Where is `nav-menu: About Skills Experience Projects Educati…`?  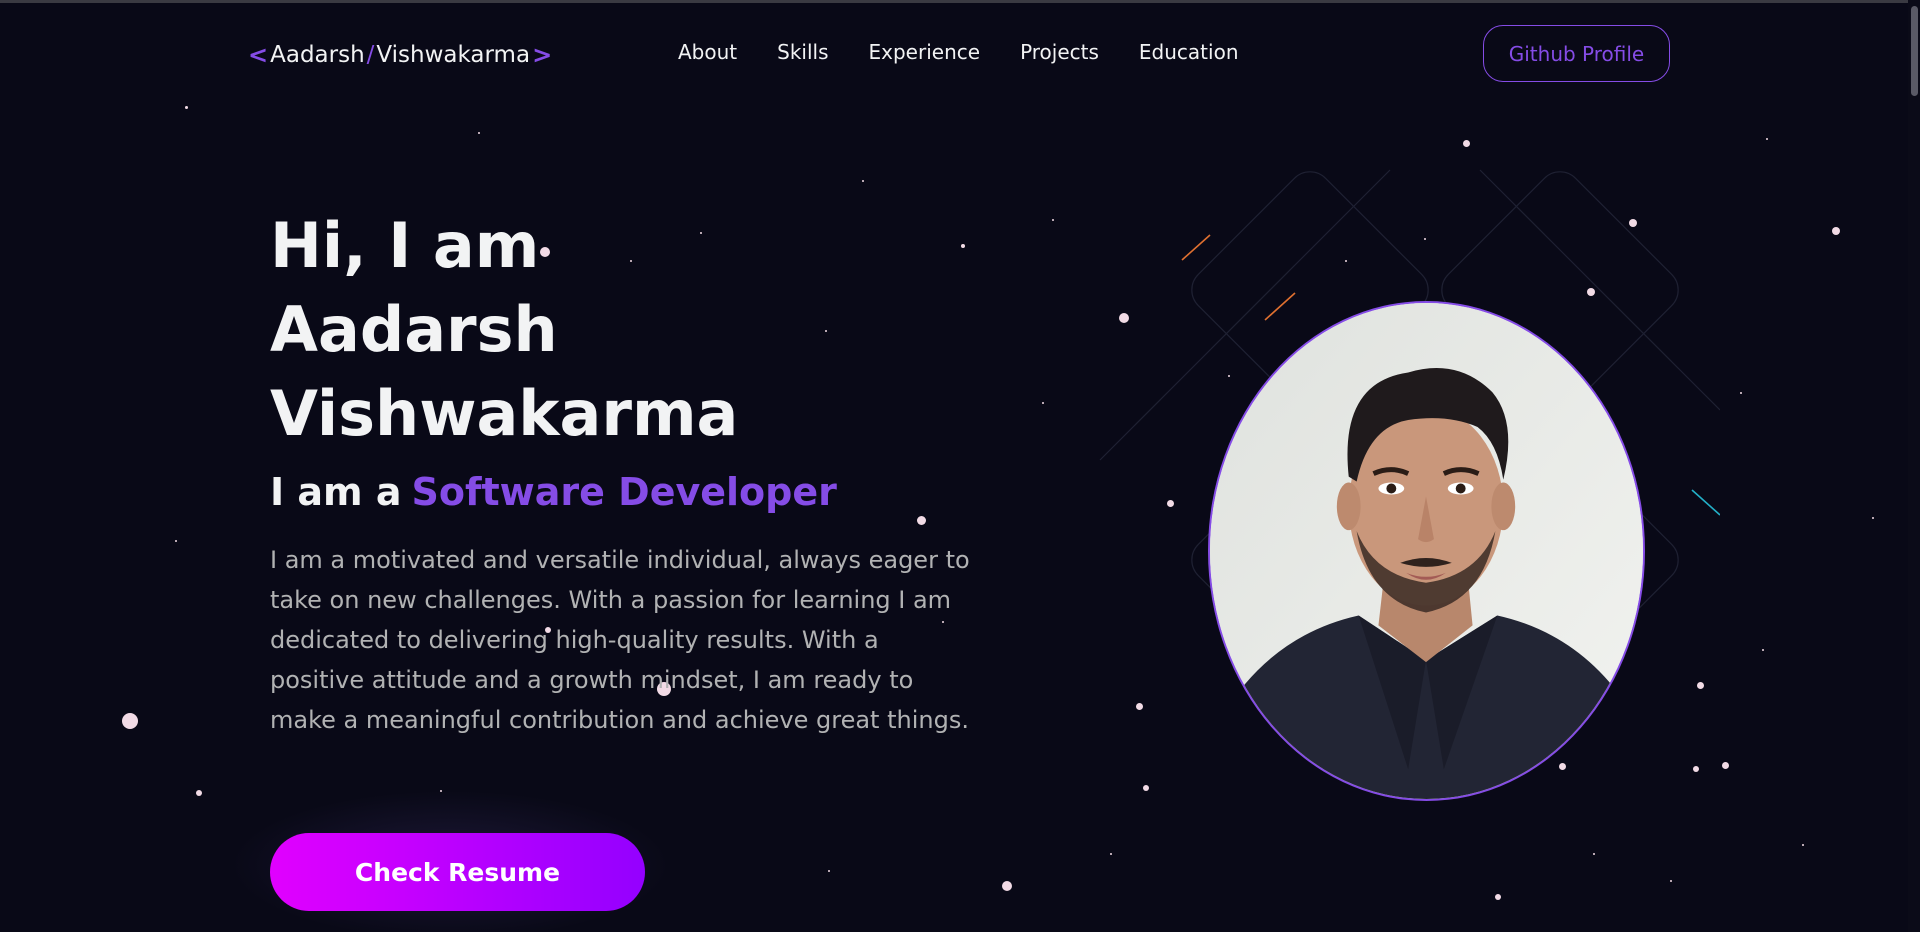
nav-menu: About Skills Experience Projects Educati… is located at coordinates (958, 52).